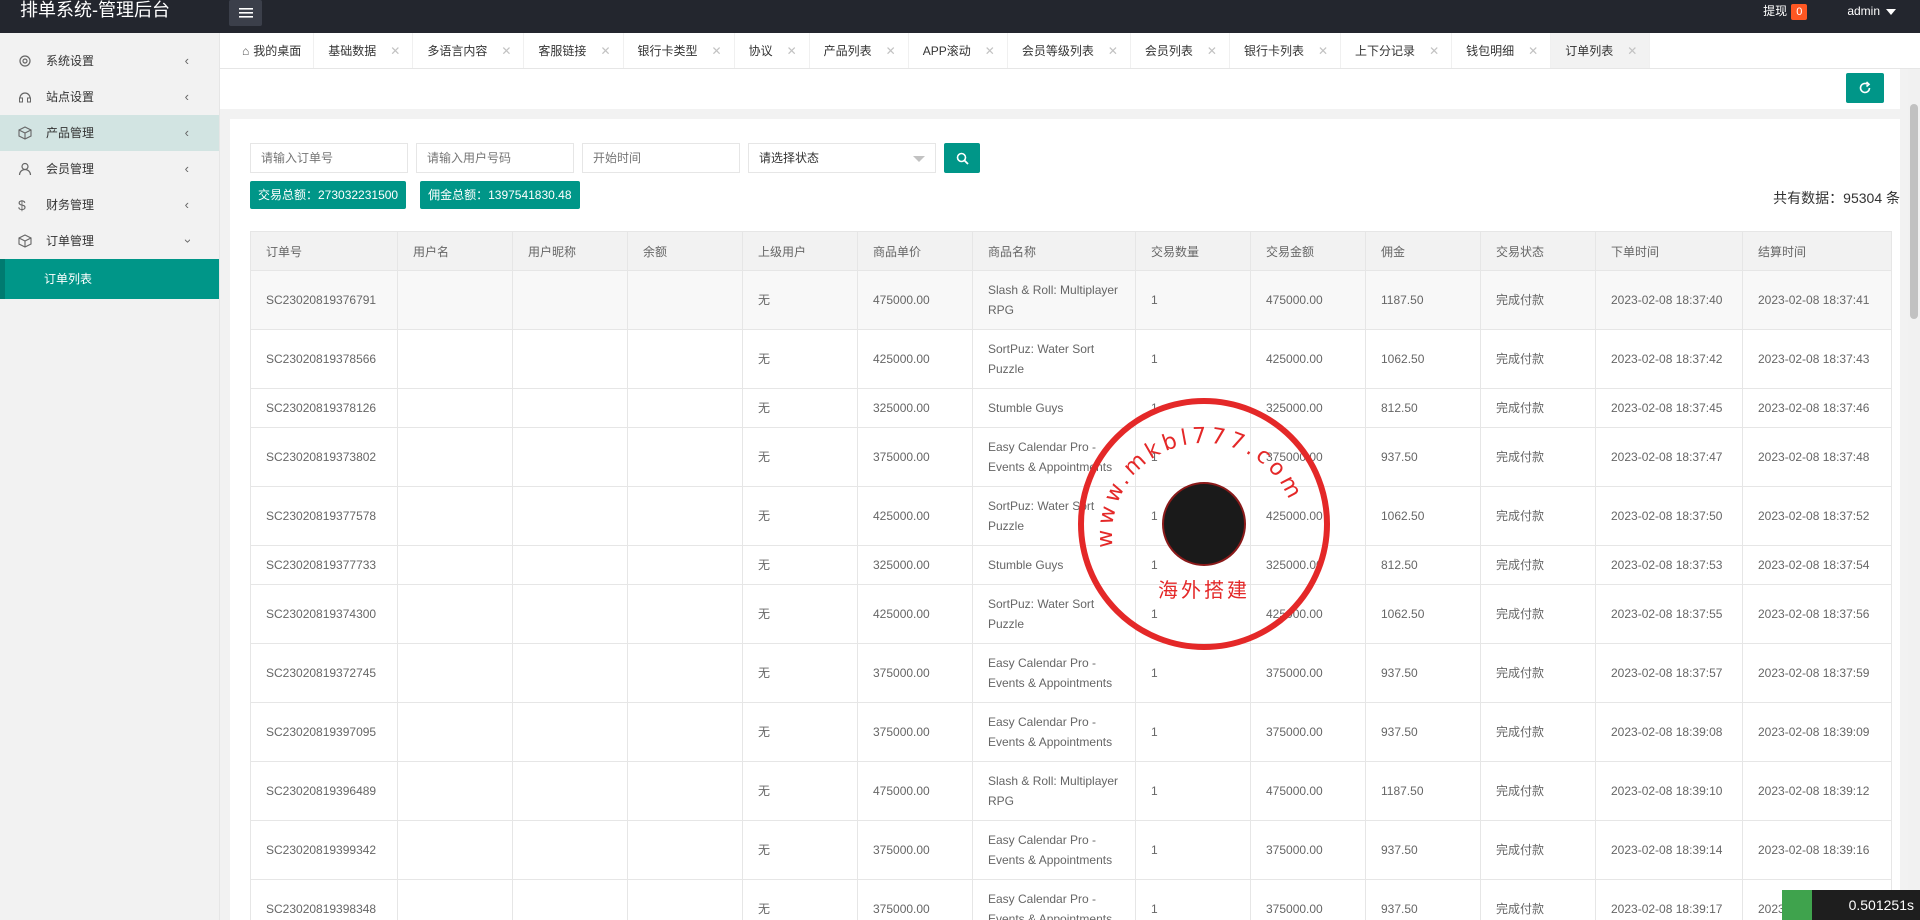 This screenshot has width=1920, height=920. Describe the element at coordinates (329, 158) in the screenshot. I see `order-number-input` at that location.